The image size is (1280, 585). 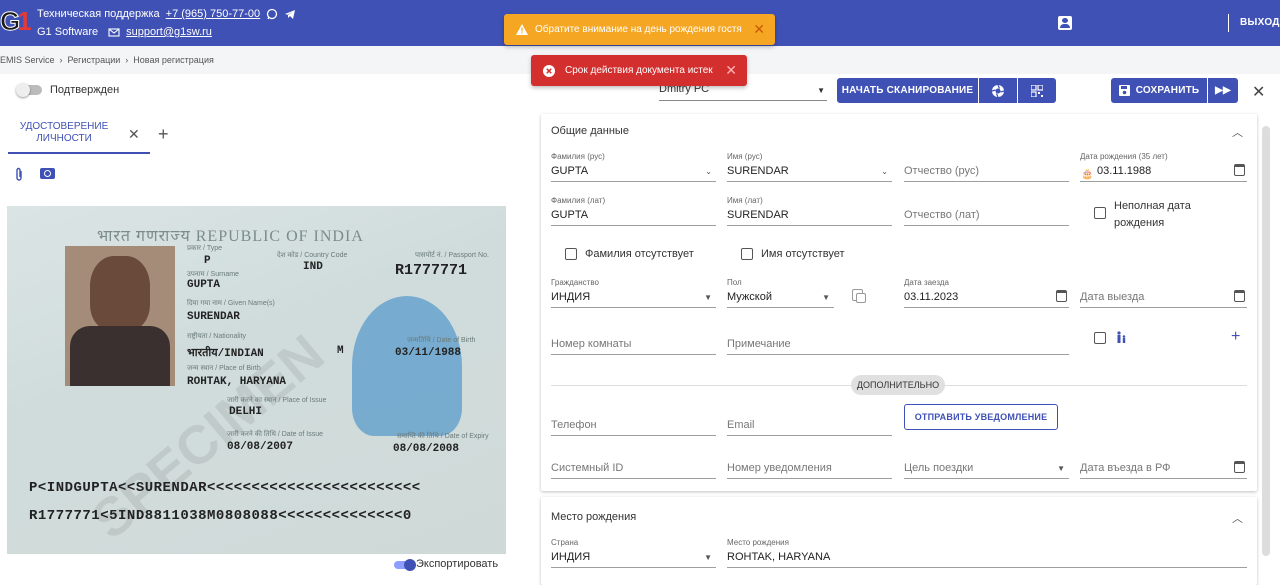 I want to click on send-notification-button: ОТПРАВИТЬ УВЕДОМЛЕНИЕ, so click(x=981, y=417).